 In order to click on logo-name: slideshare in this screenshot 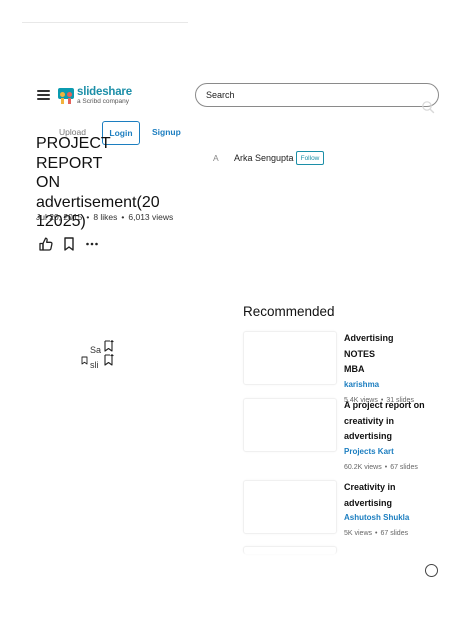, I will do `click(104, 91)`.